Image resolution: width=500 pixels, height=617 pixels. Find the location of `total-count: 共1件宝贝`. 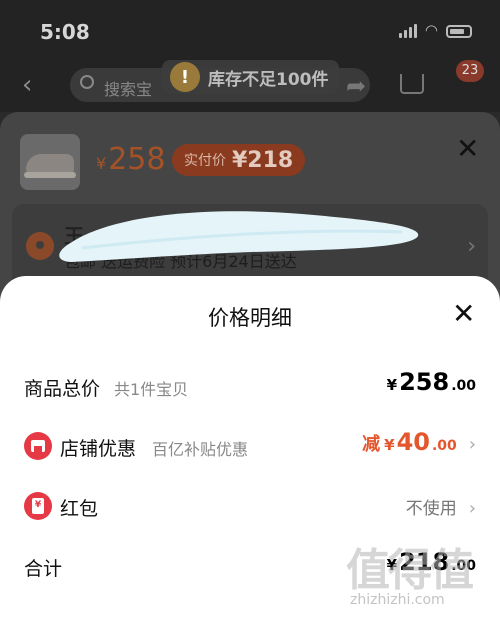

total-count: 共1件宝贝 is located at coordinates (151, 389).